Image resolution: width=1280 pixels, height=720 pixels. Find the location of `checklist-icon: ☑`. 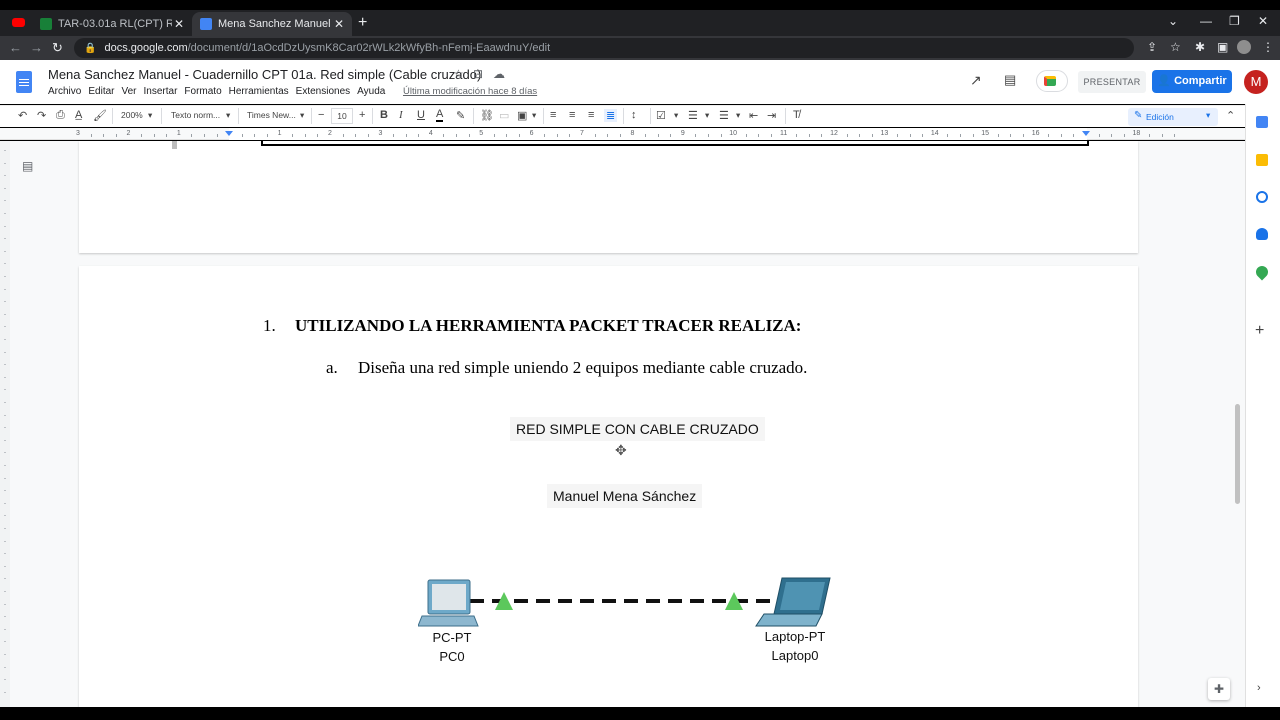

checklist-icon: ☑ is located at coordinates (661, 115).